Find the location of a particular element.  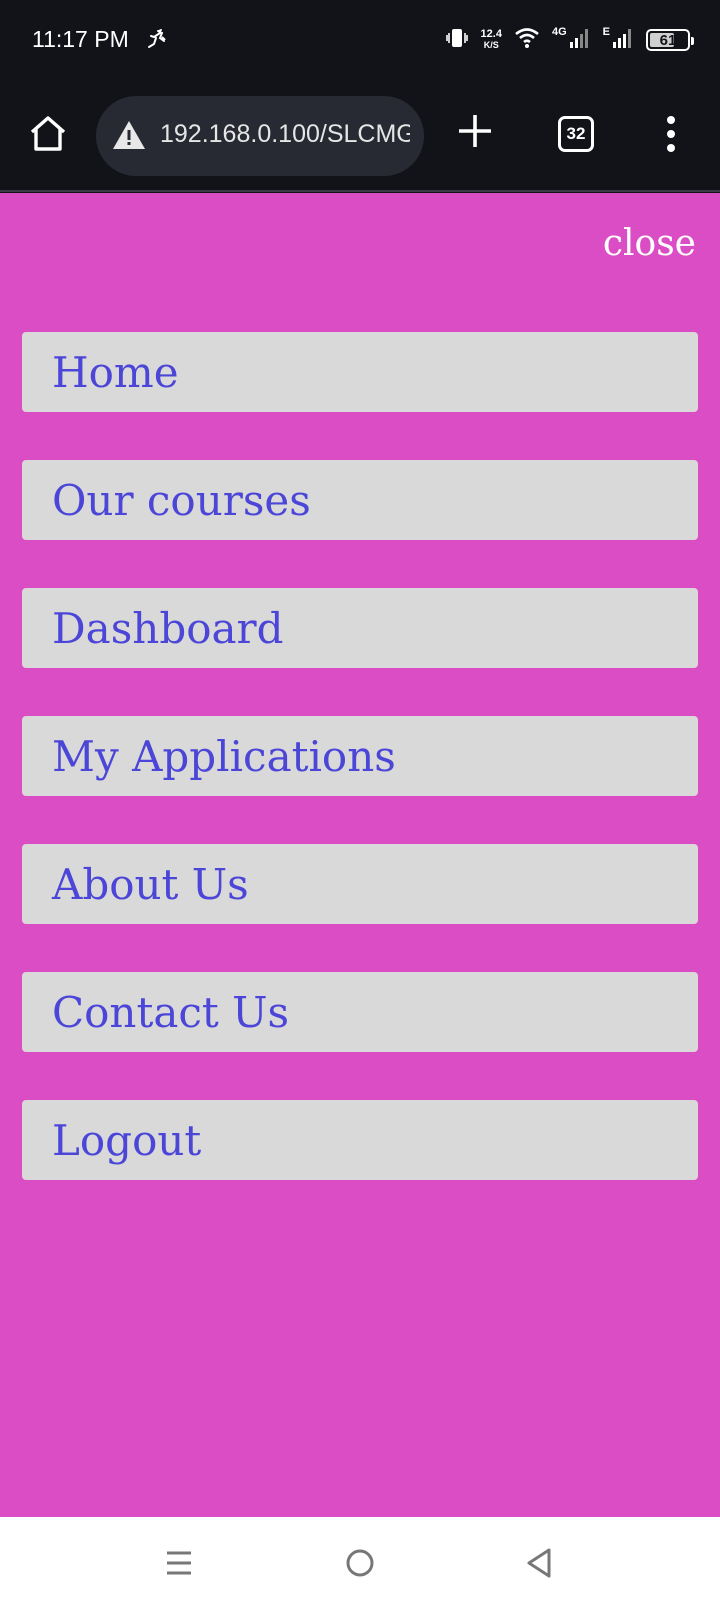

battery-level: 61 is located at coordinates (668, 40).